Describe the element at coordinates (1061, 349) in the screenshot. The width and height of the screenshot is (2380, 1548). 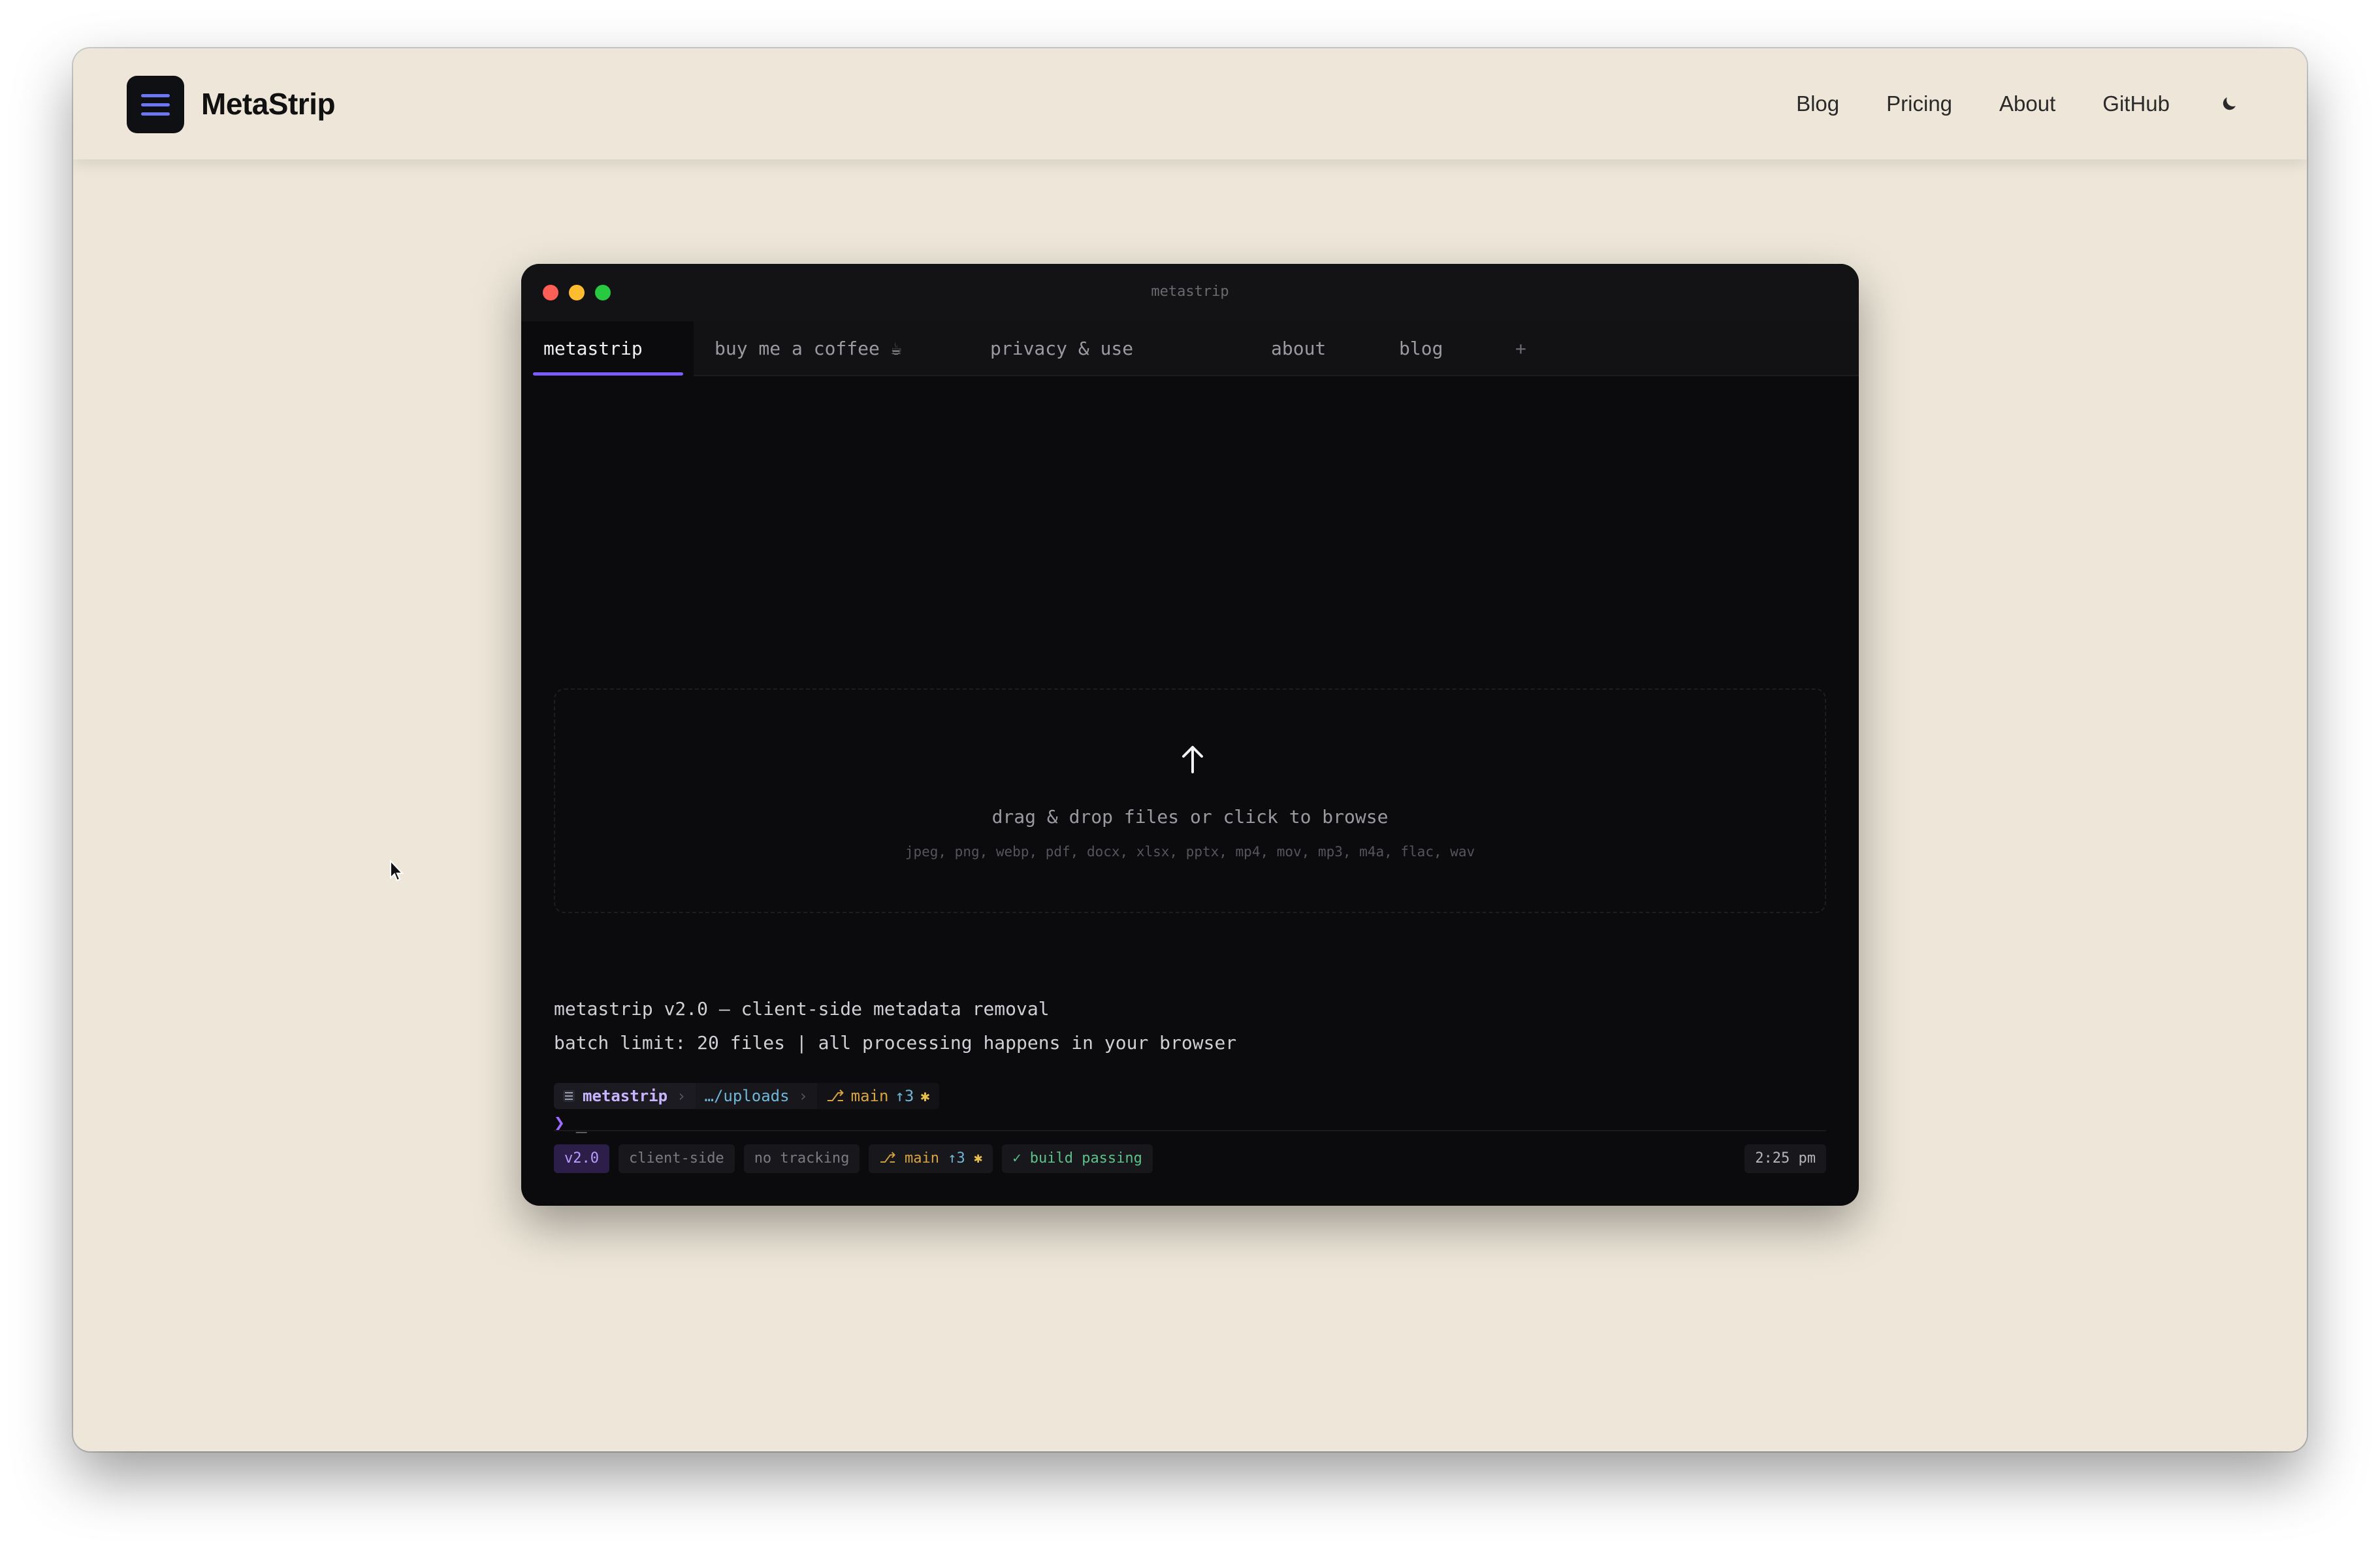
I see `tab-privacy-use: privacy & use` at that location.